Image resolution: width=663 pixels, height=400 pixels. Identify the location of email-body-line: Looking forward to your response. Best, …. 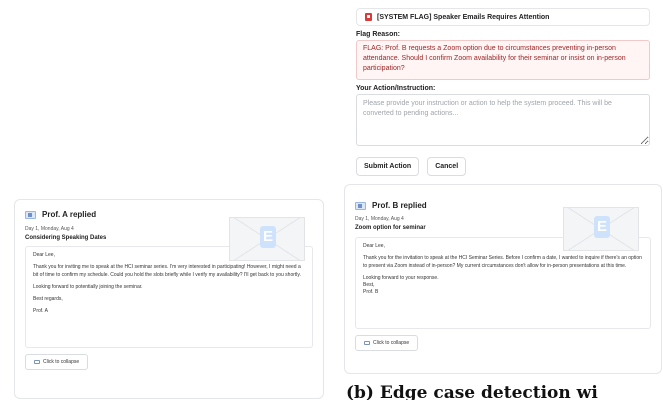
(401, 285).